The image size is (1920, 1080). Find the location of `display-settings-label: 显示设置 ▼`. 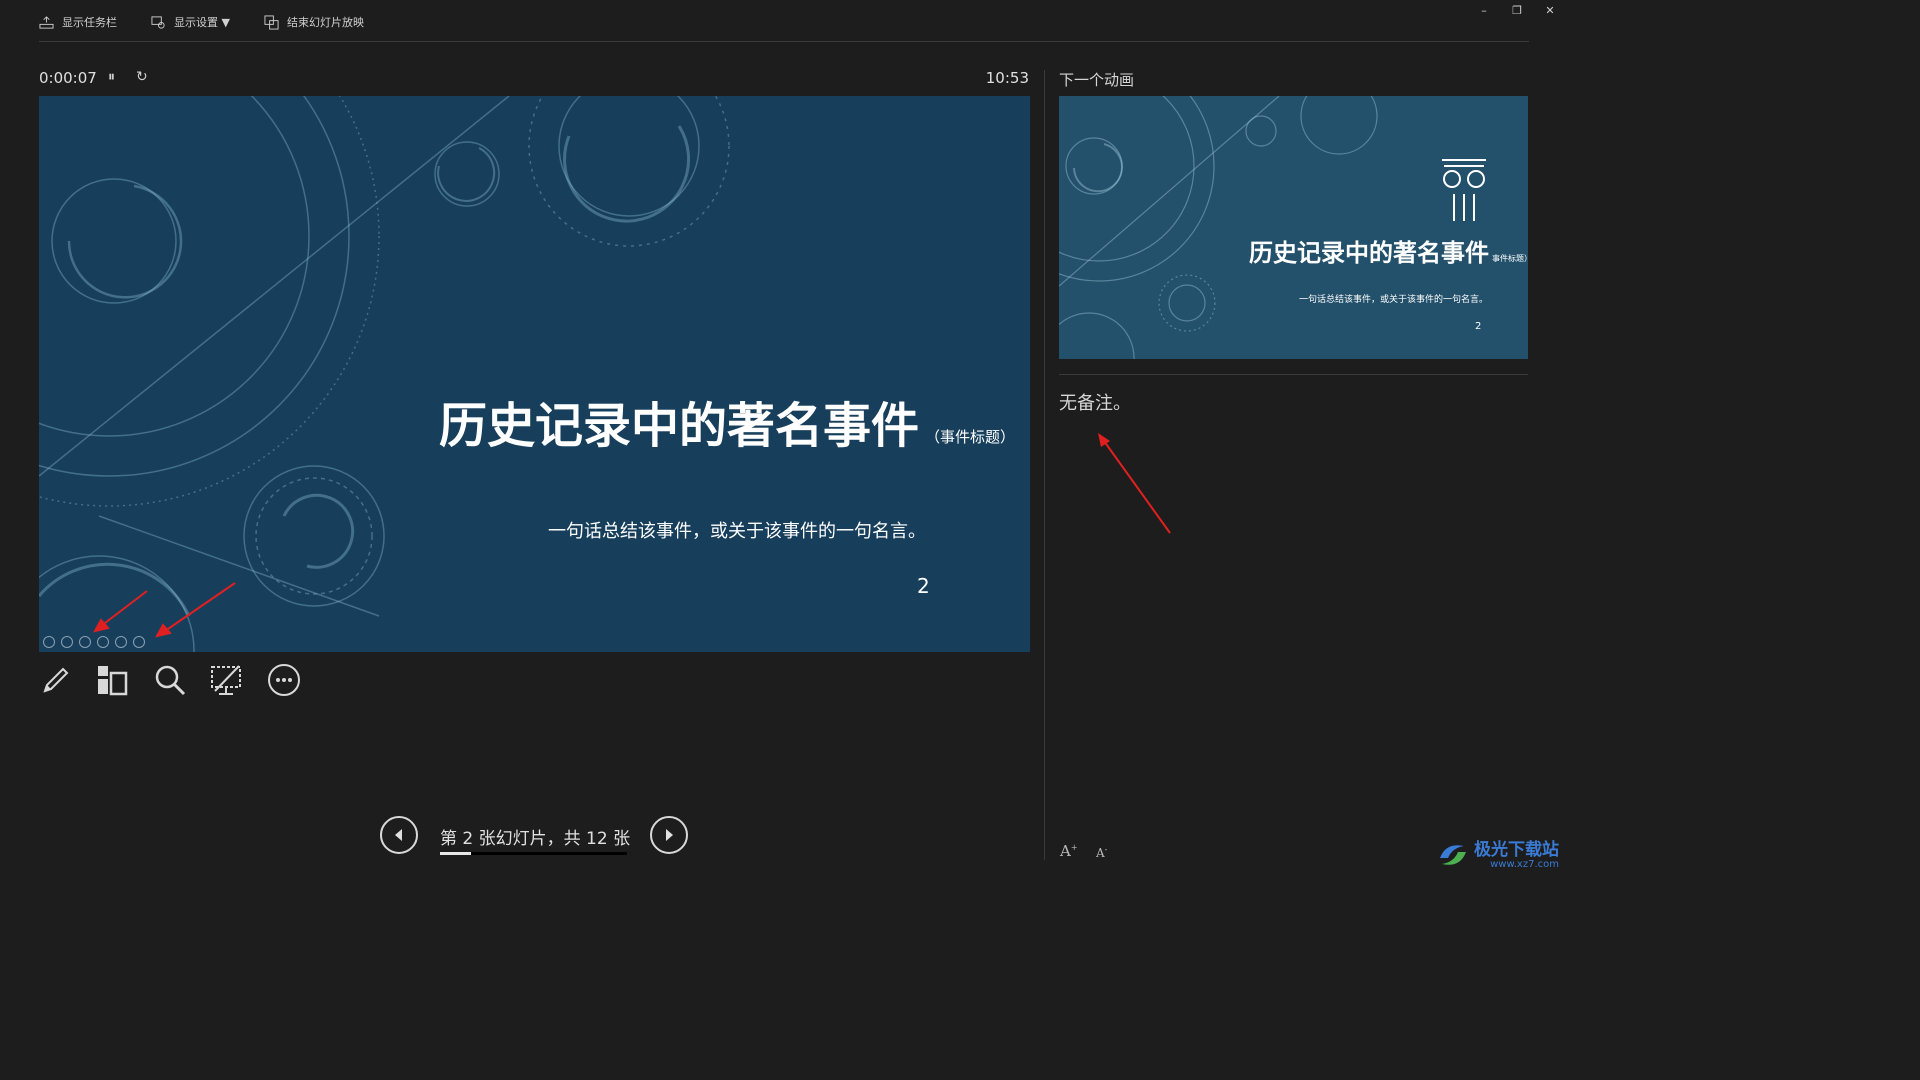

display-settings-label: 显示设置 ▼ is located at coordinates (202, 22).